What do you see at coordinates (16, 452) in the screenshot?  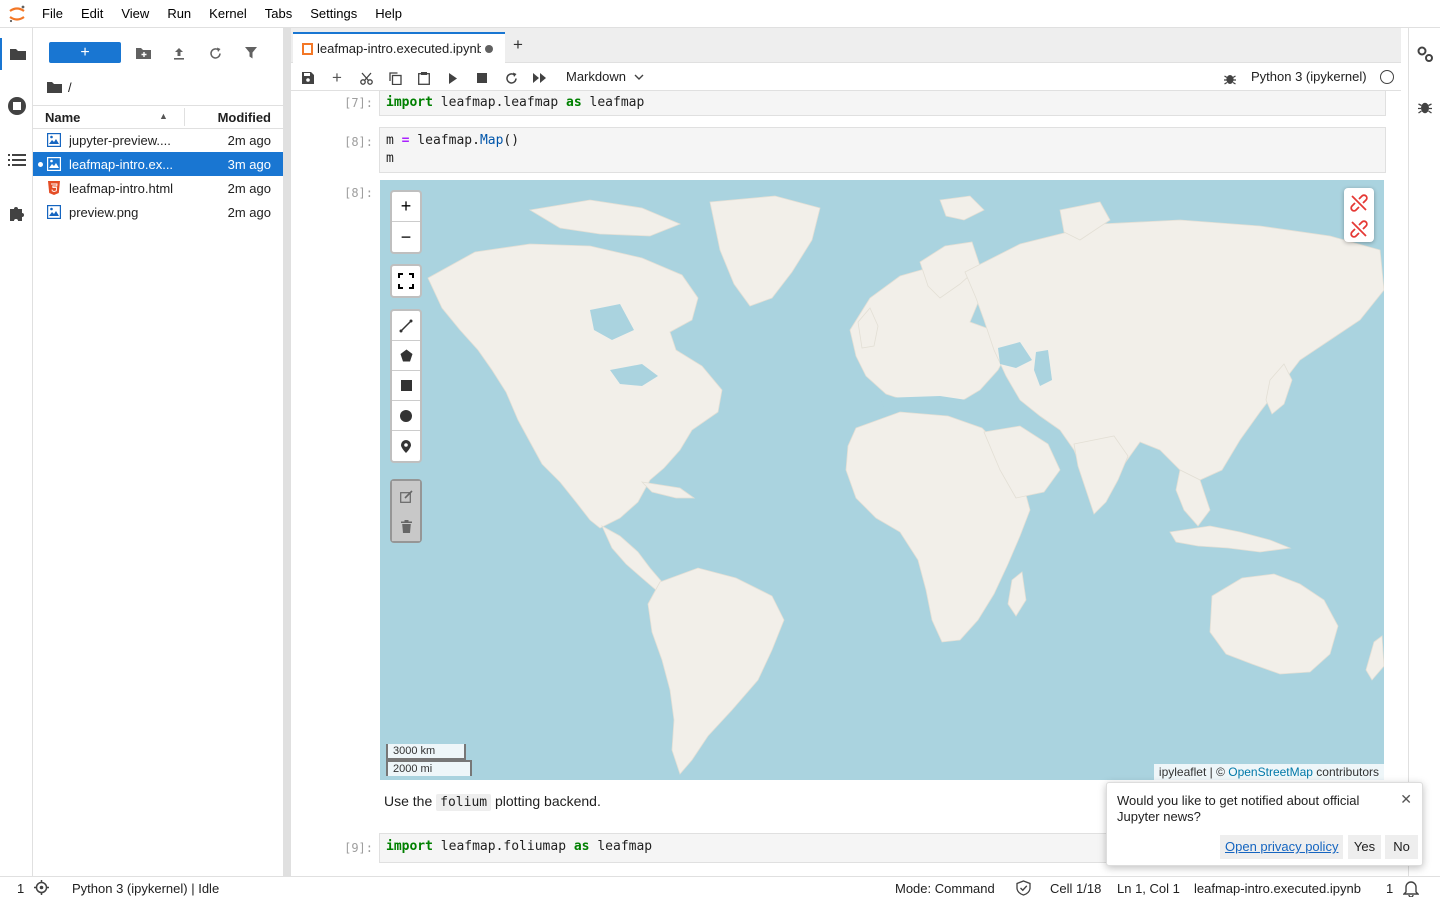 I see `left-sidebar` at bounding box center [16, 452].